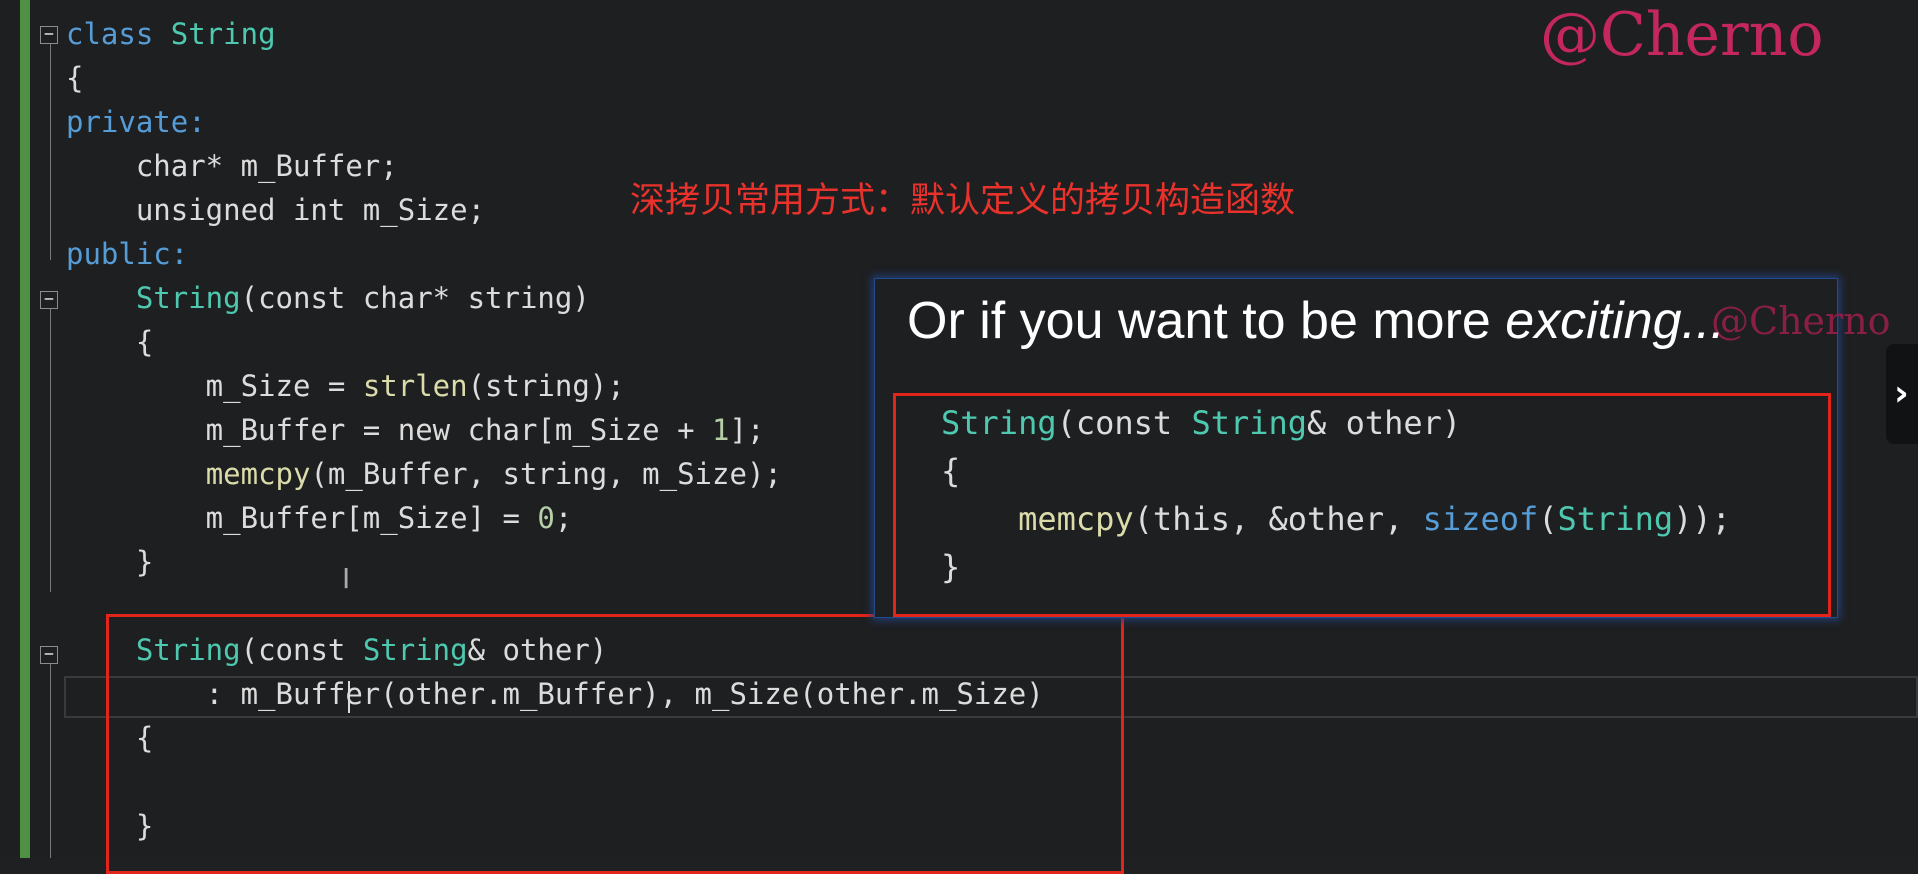 The height and width of the screenshot is (874, 1918). Describe the element at coordinates (721, 430) in the screenshot. I see `number-literal: 1` at that location.